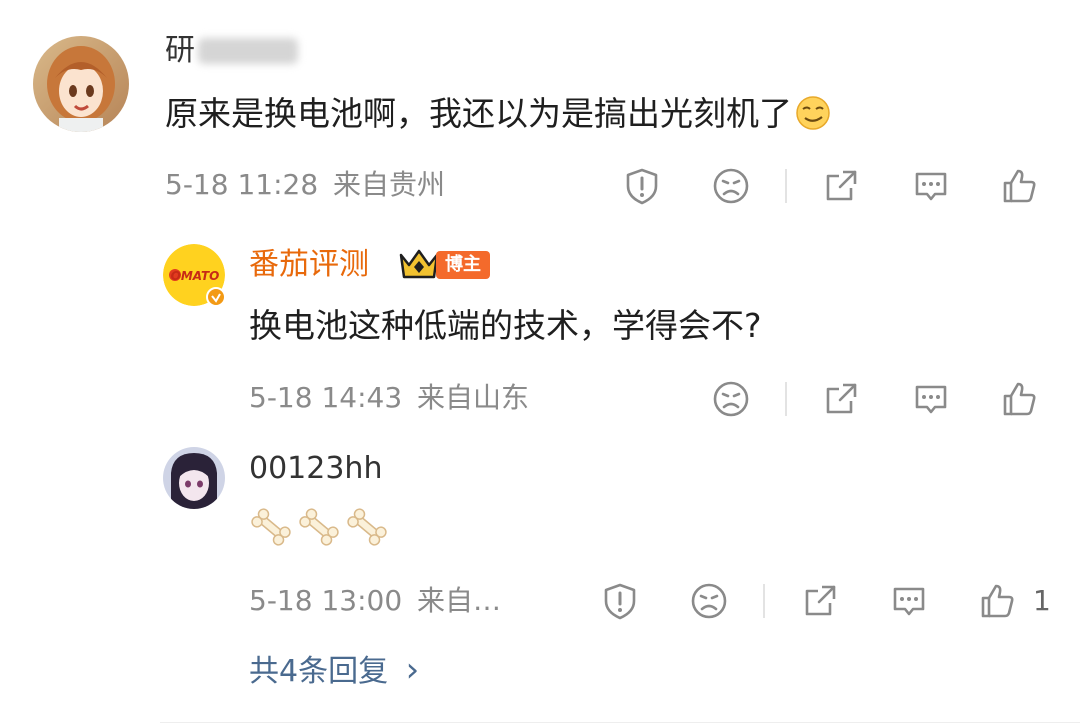 This screenshot has height=727, width=1080. I want to click on timestamp: 5-18 14:43, so click(326, 397).